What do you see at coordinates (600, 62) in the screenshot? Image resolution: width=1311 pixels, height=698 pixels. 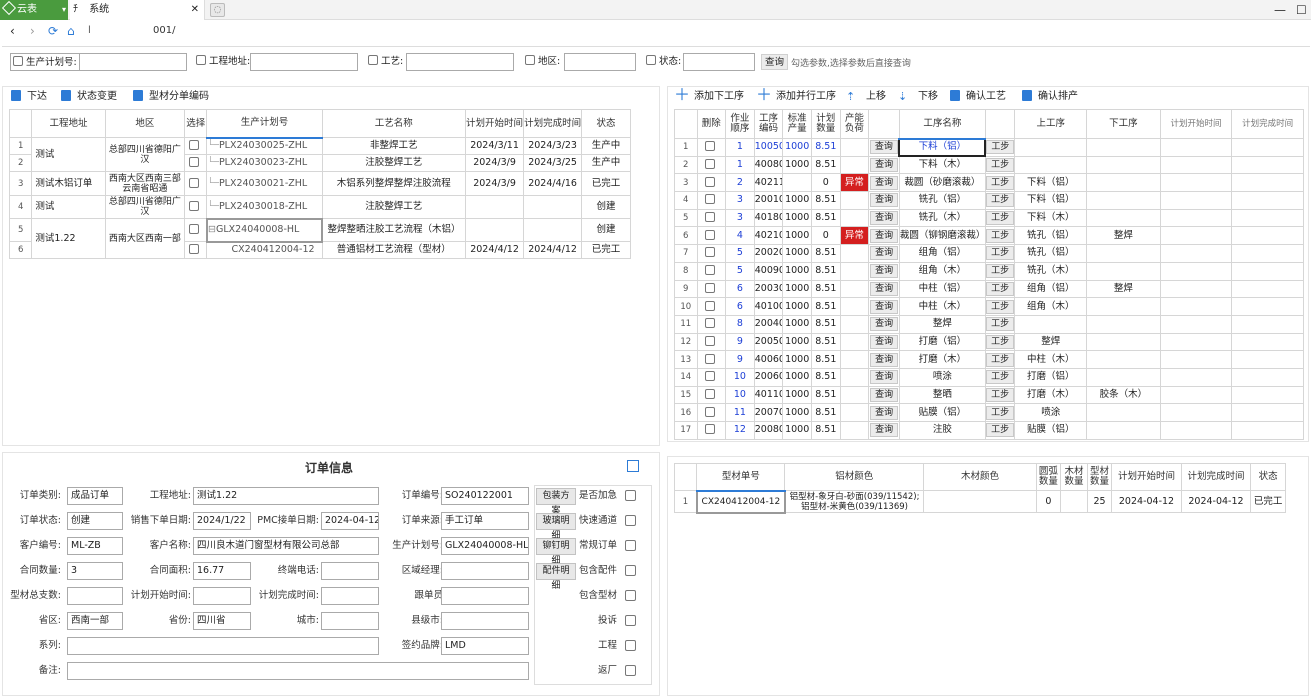 I see `region-input` at bounding box center [600, 62].